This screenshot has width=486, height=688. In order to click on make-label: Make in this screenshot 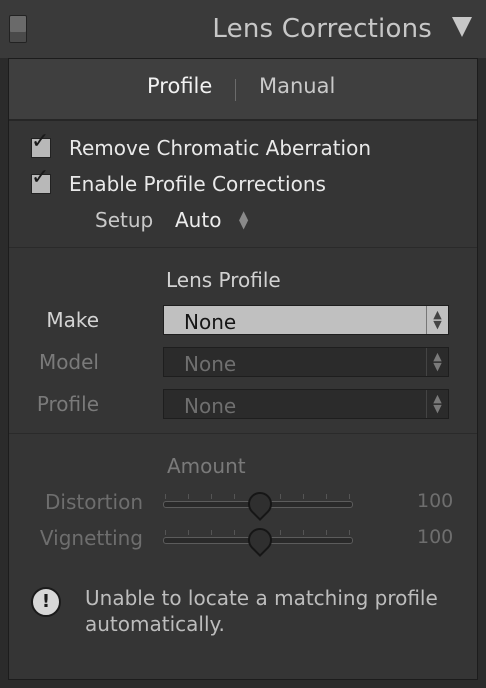, I will do `click(72, 320)`.